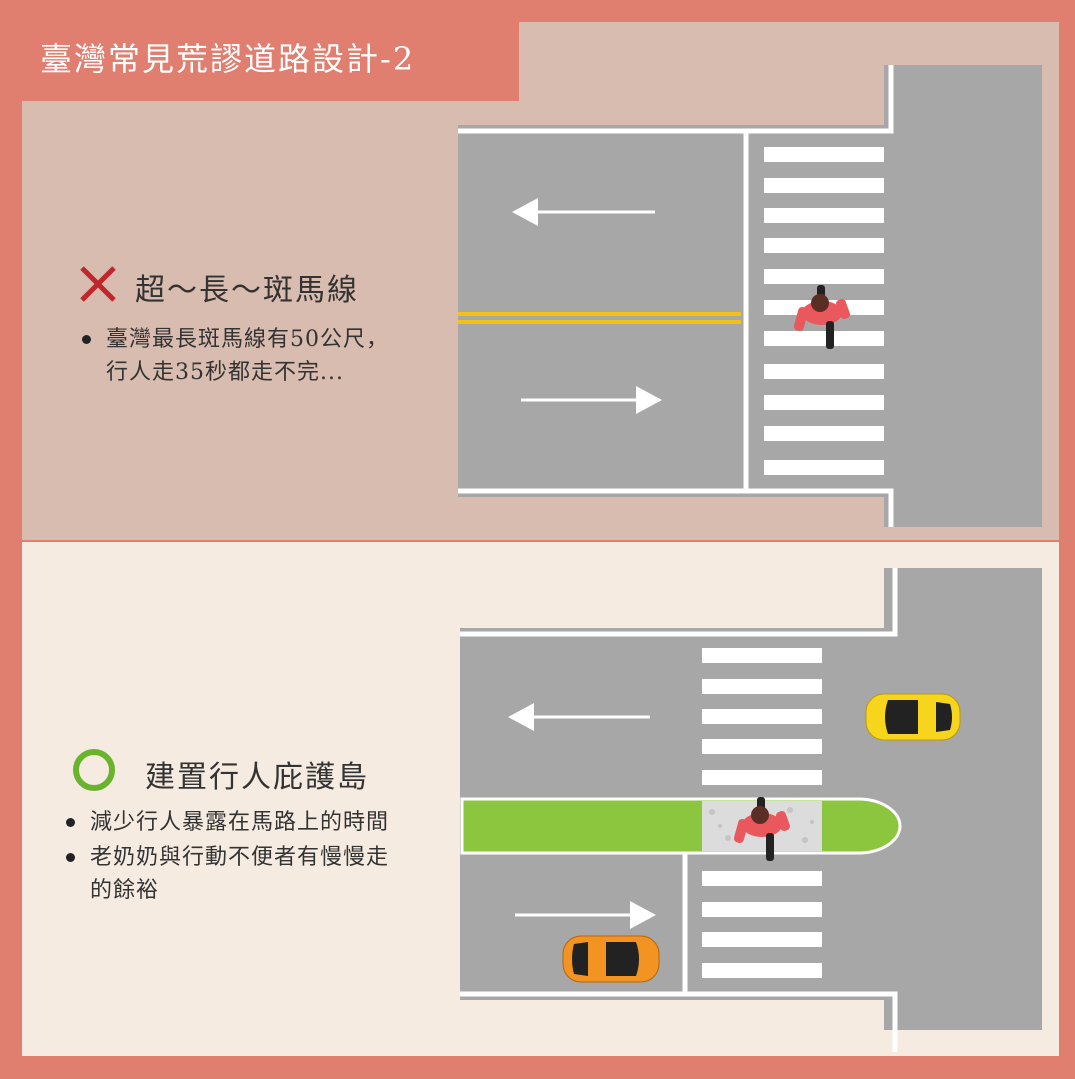 The height and width of the screenshot is (1079, 1075). What do you see at coordinates (679, 1021) in the screenshot?
I see `curb-line-bottom` at bounding box center [679, 1021].